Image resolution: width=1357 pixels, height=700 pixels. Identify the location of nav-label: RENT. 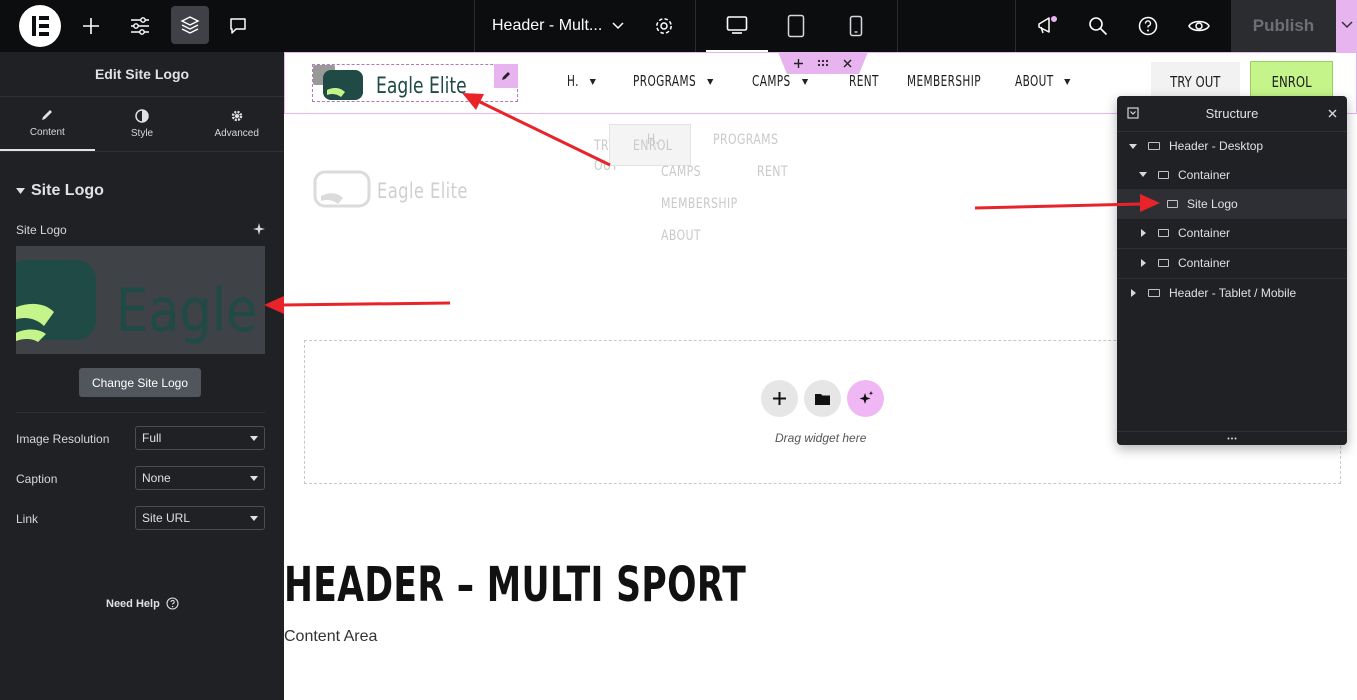
(864, 81).